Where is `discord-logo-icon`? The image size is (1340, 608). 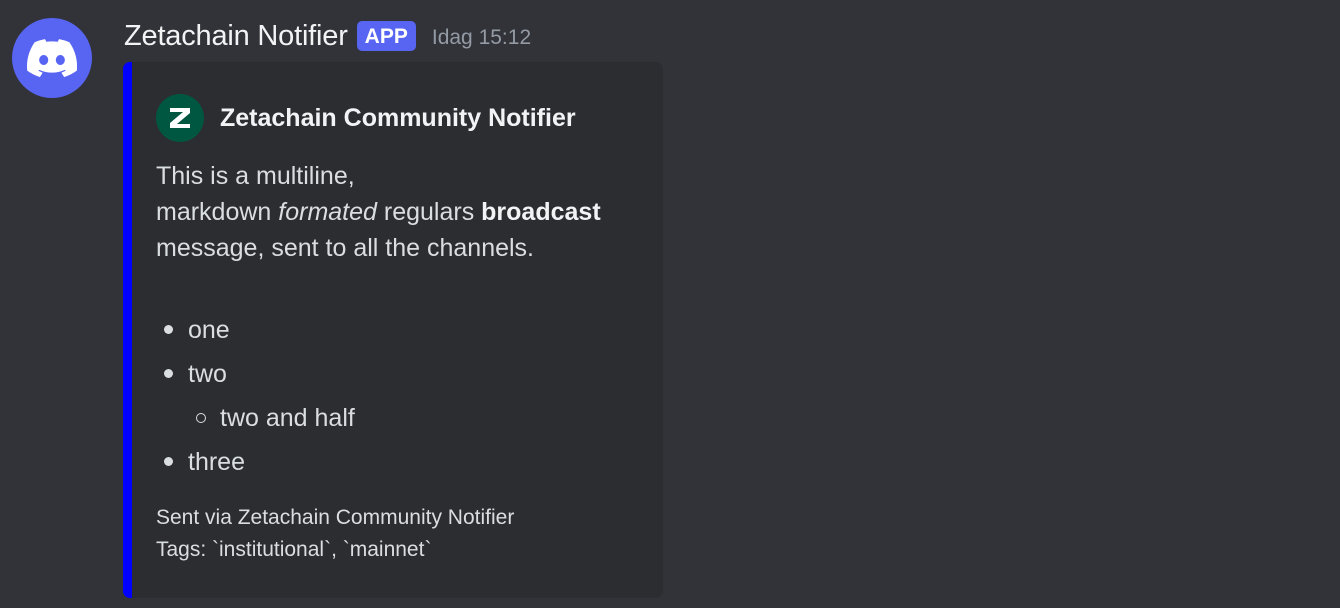
discord-logo-icon is located at coordinates (52, 58).